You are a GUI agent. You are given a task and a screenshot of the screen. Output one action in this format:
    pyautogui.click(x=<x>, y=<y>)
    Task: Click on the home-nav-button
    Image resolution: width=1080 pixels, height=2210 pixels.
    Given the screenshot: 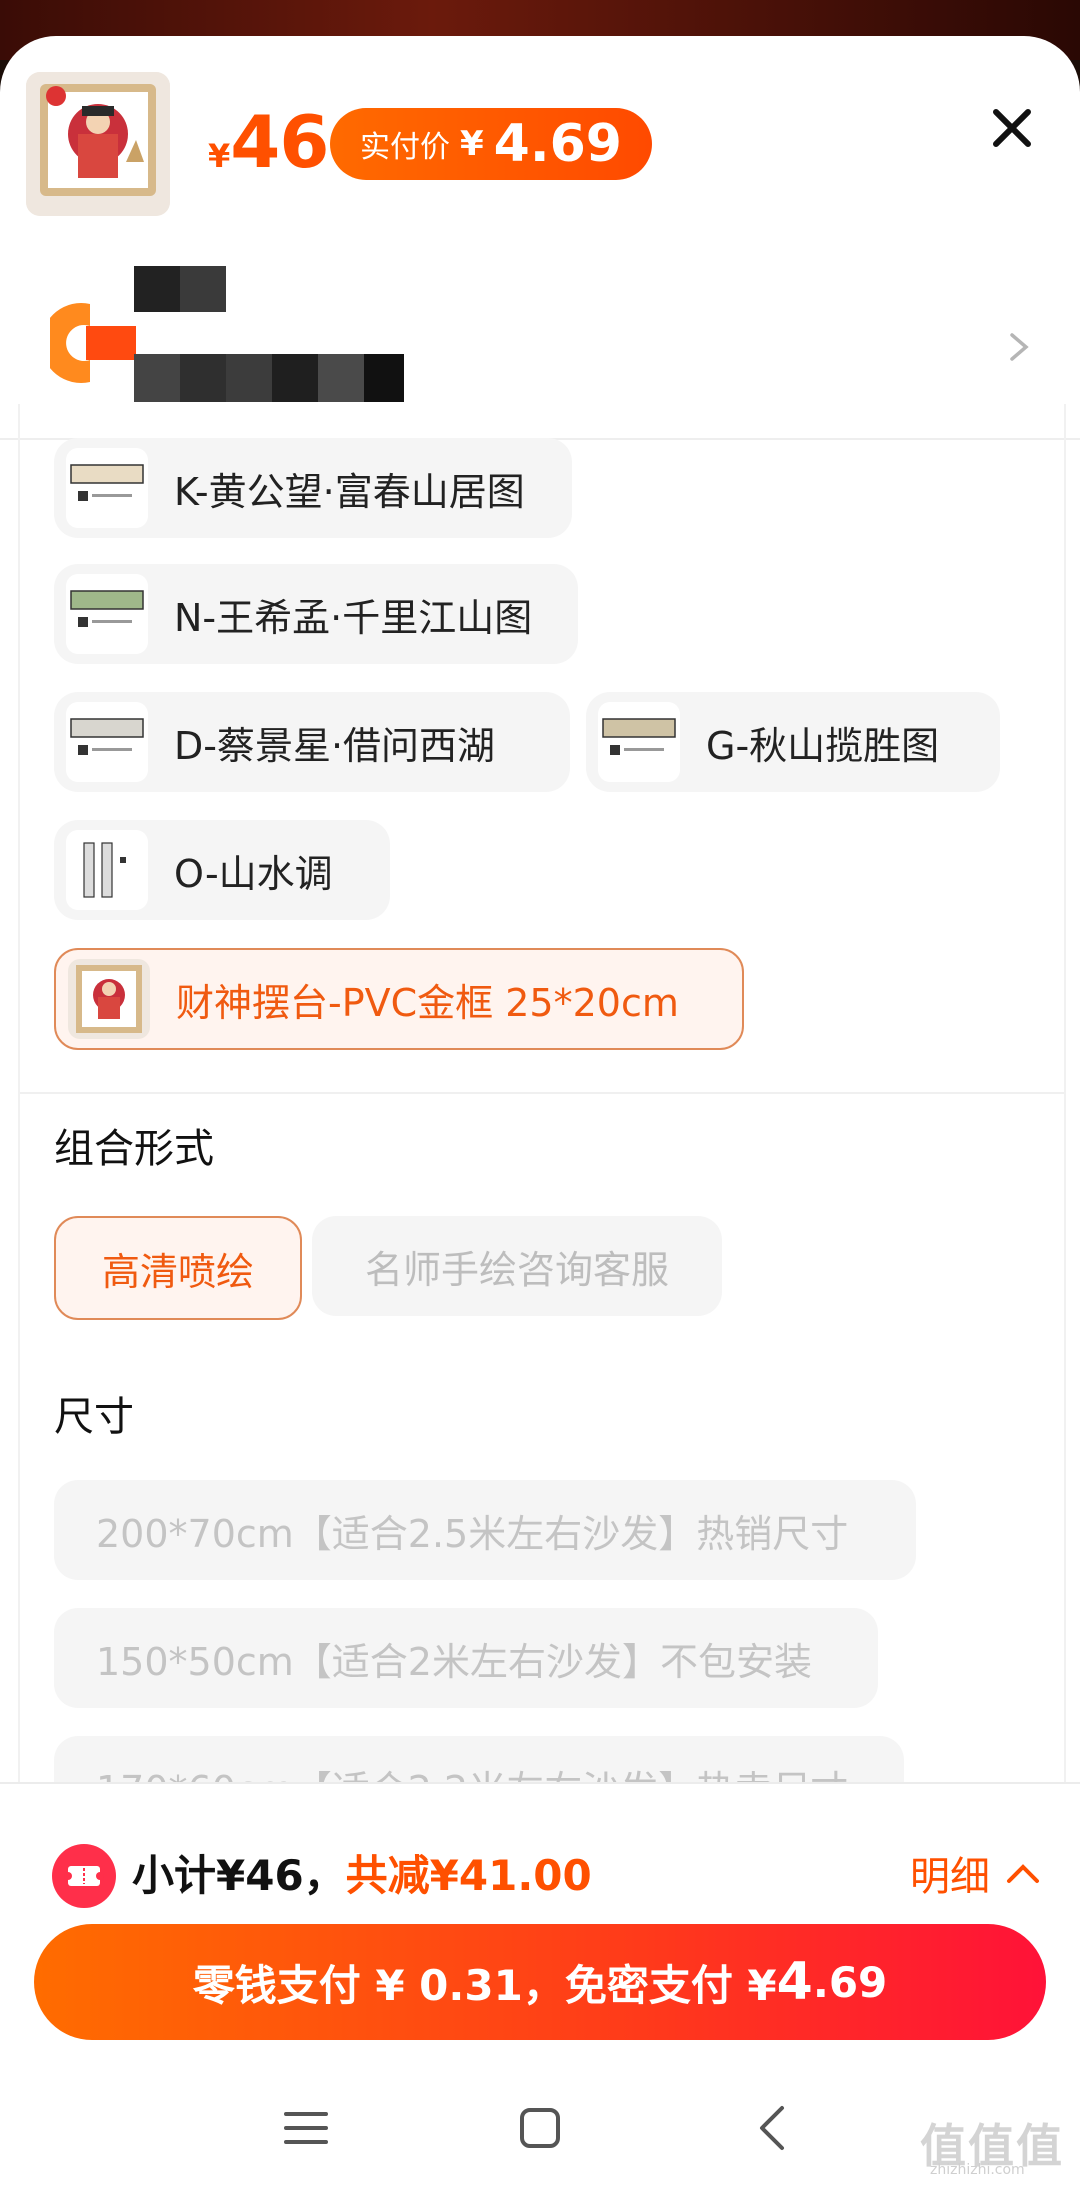 What is the action you would take?
    pyautogui.click(x=540, y=2128)
    